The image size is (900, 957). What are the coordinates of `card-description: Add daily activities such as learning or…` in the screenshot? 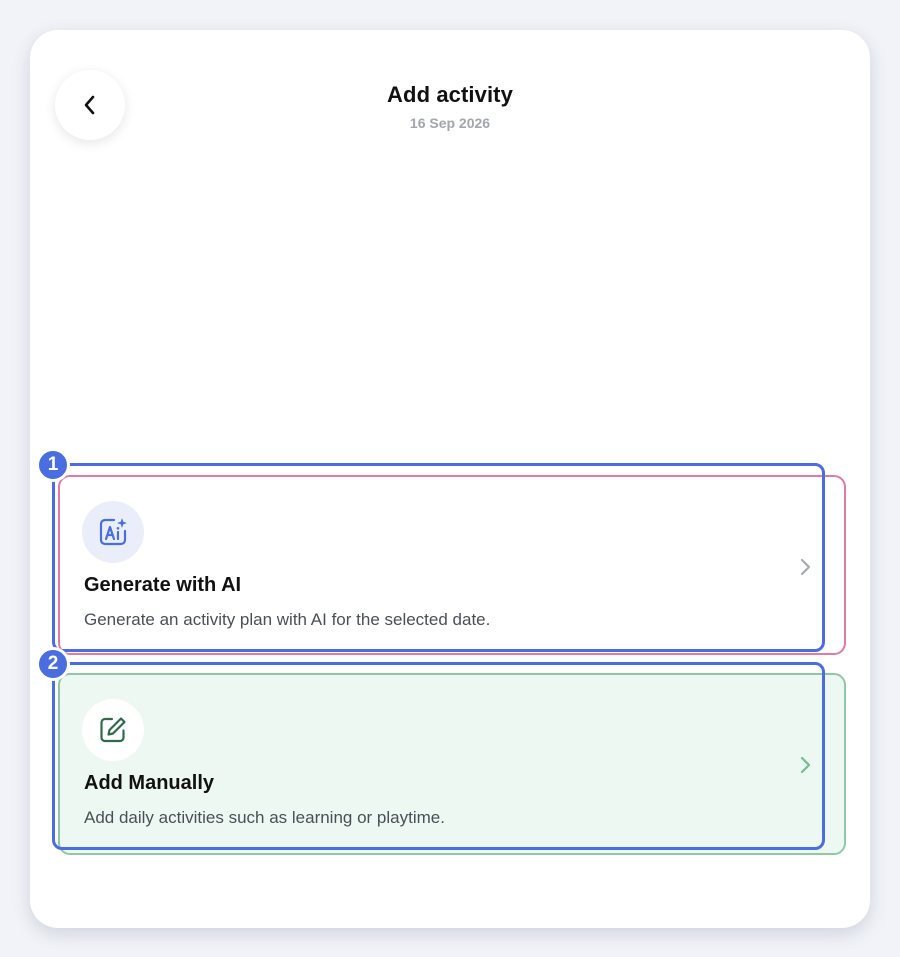 It's located at (264, 817).